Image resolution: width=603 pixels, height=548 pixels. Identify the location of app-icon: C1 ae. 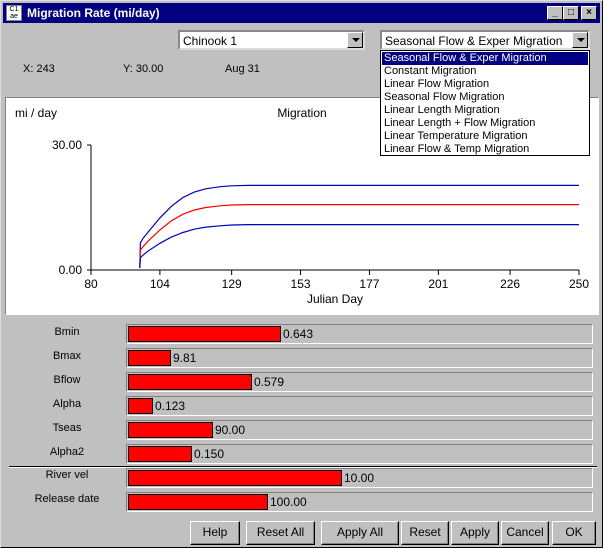
(14, 13).